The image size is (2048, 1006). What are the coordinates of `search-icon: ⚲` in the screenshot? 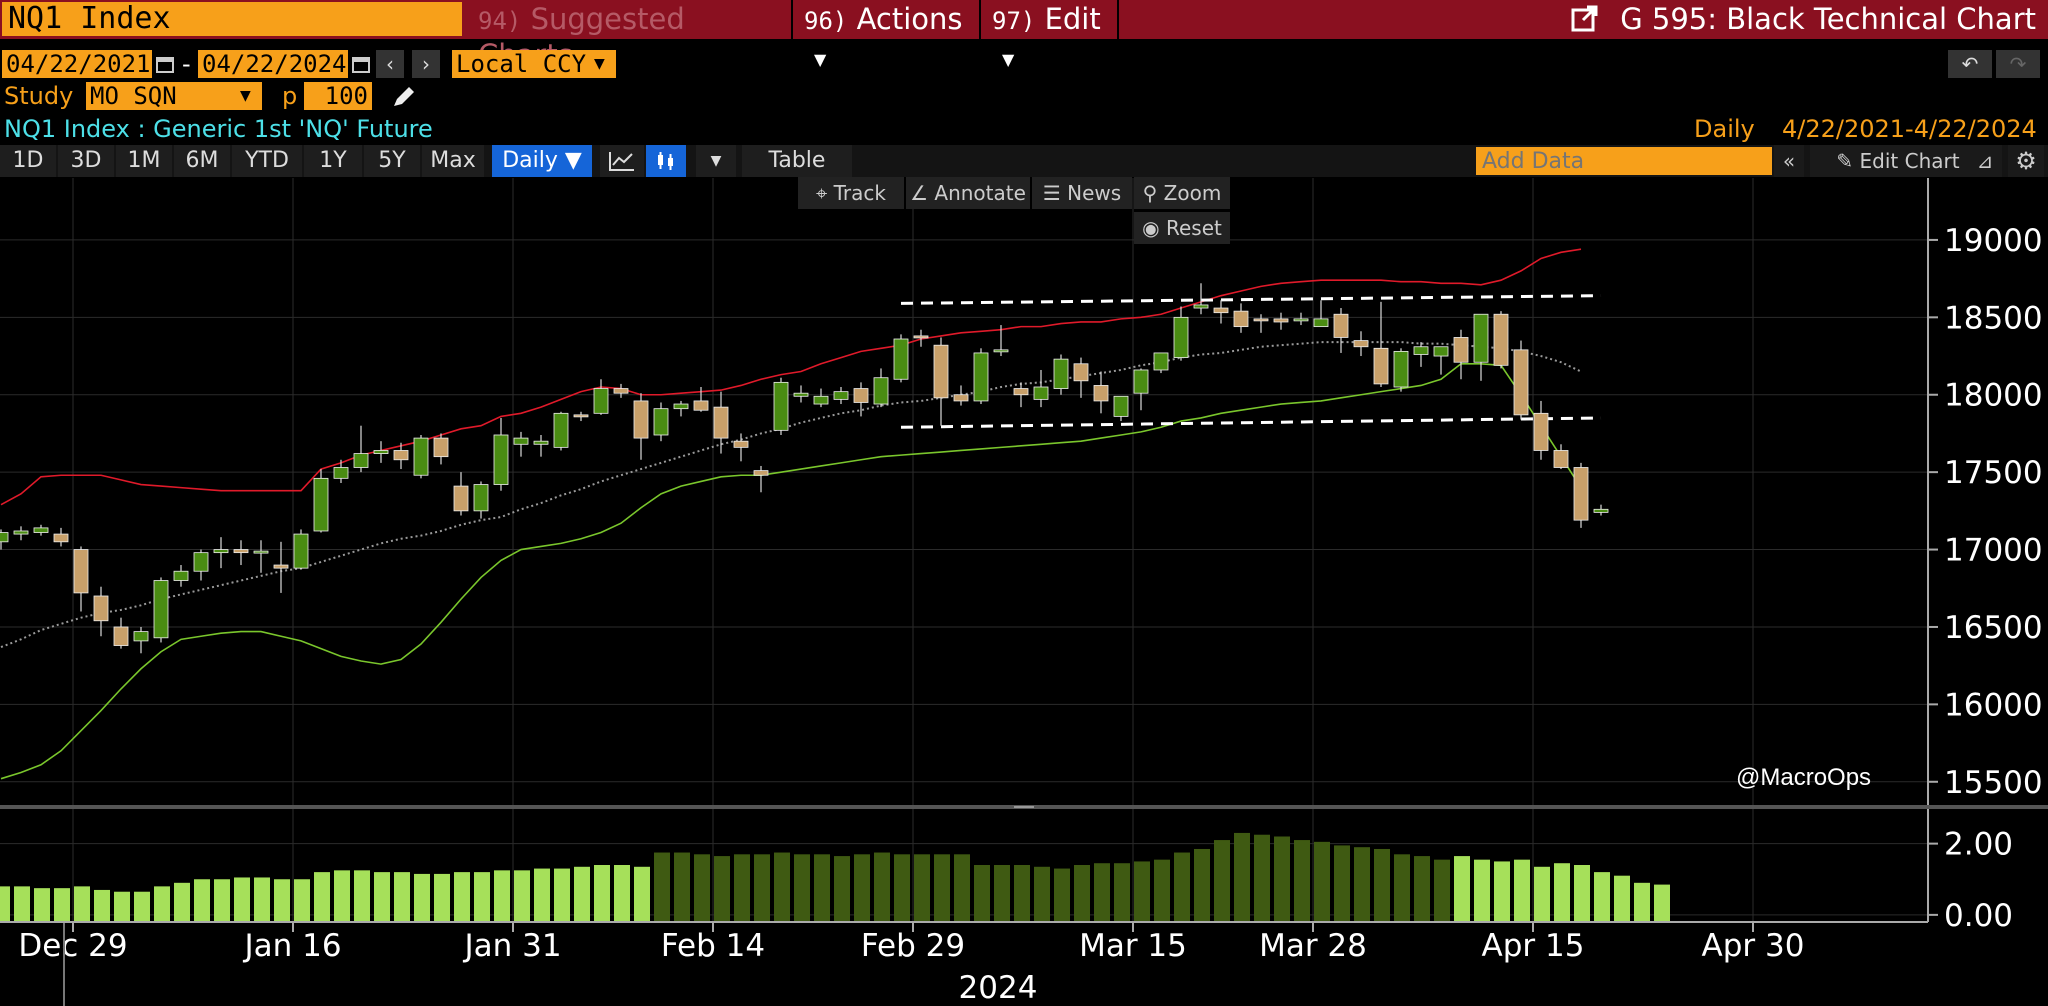 It's located at (1153, 193).